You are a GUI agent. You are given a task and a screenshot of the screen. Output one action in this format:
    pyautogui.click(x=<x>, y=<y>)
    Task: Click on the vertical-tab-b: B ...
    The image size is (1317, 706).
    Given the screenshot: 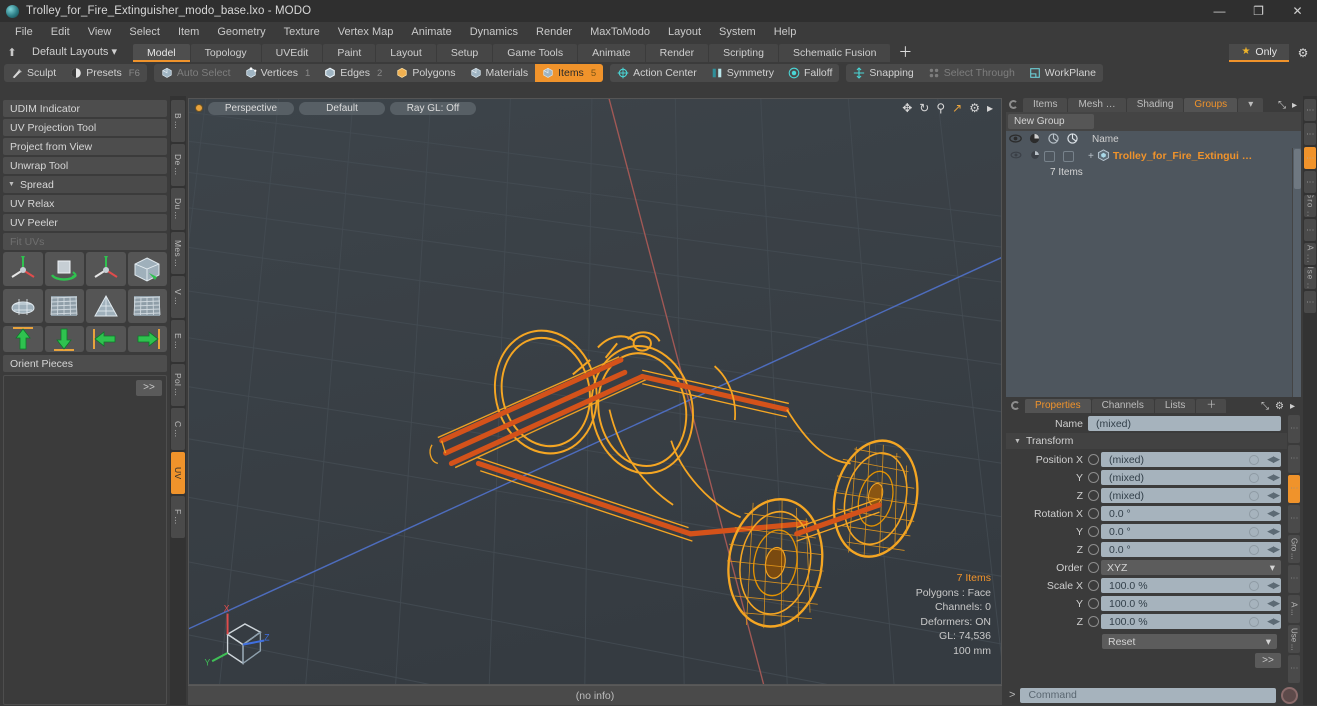 What is the action you would take?
    pyautogui.click(x=178, y=121)
    